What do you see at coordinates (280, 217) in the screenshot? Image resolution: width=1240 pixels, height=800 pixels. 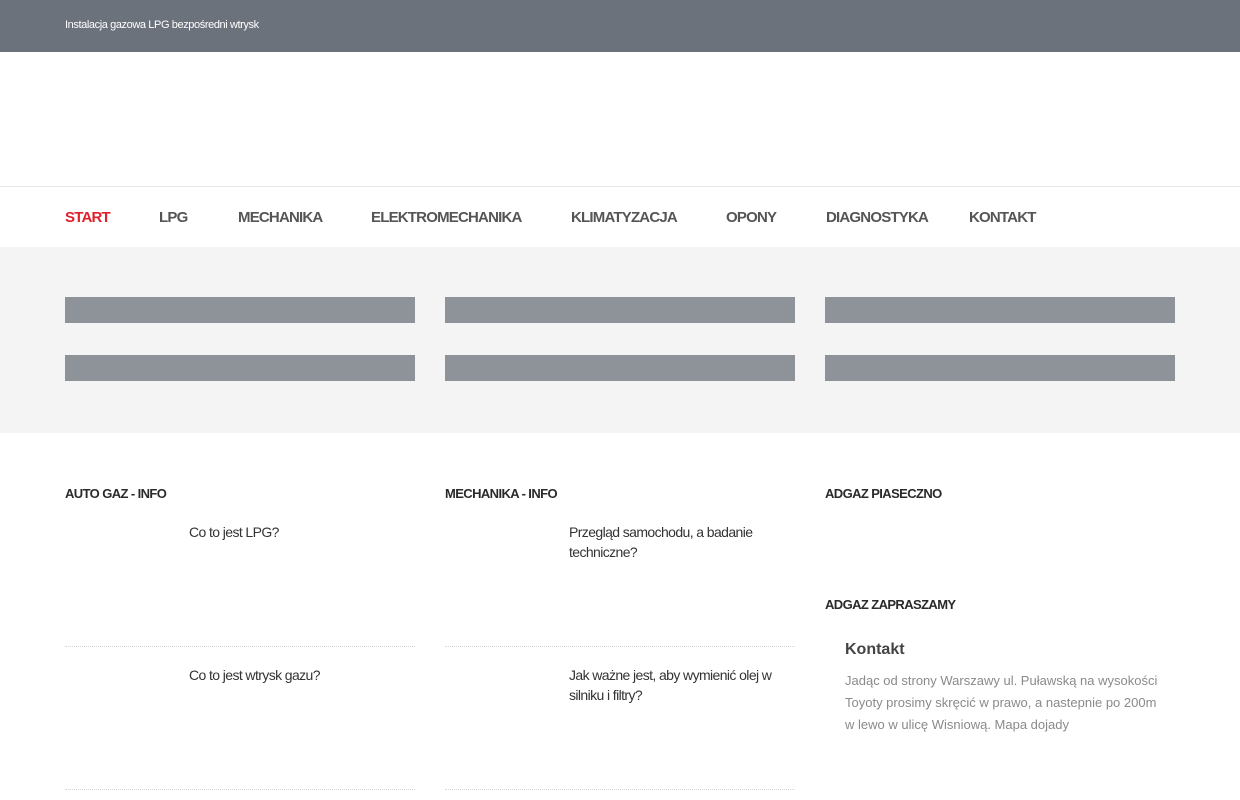 I see `nav-item-mechanika: MECHANIKA` at bounding box center [280, 217].